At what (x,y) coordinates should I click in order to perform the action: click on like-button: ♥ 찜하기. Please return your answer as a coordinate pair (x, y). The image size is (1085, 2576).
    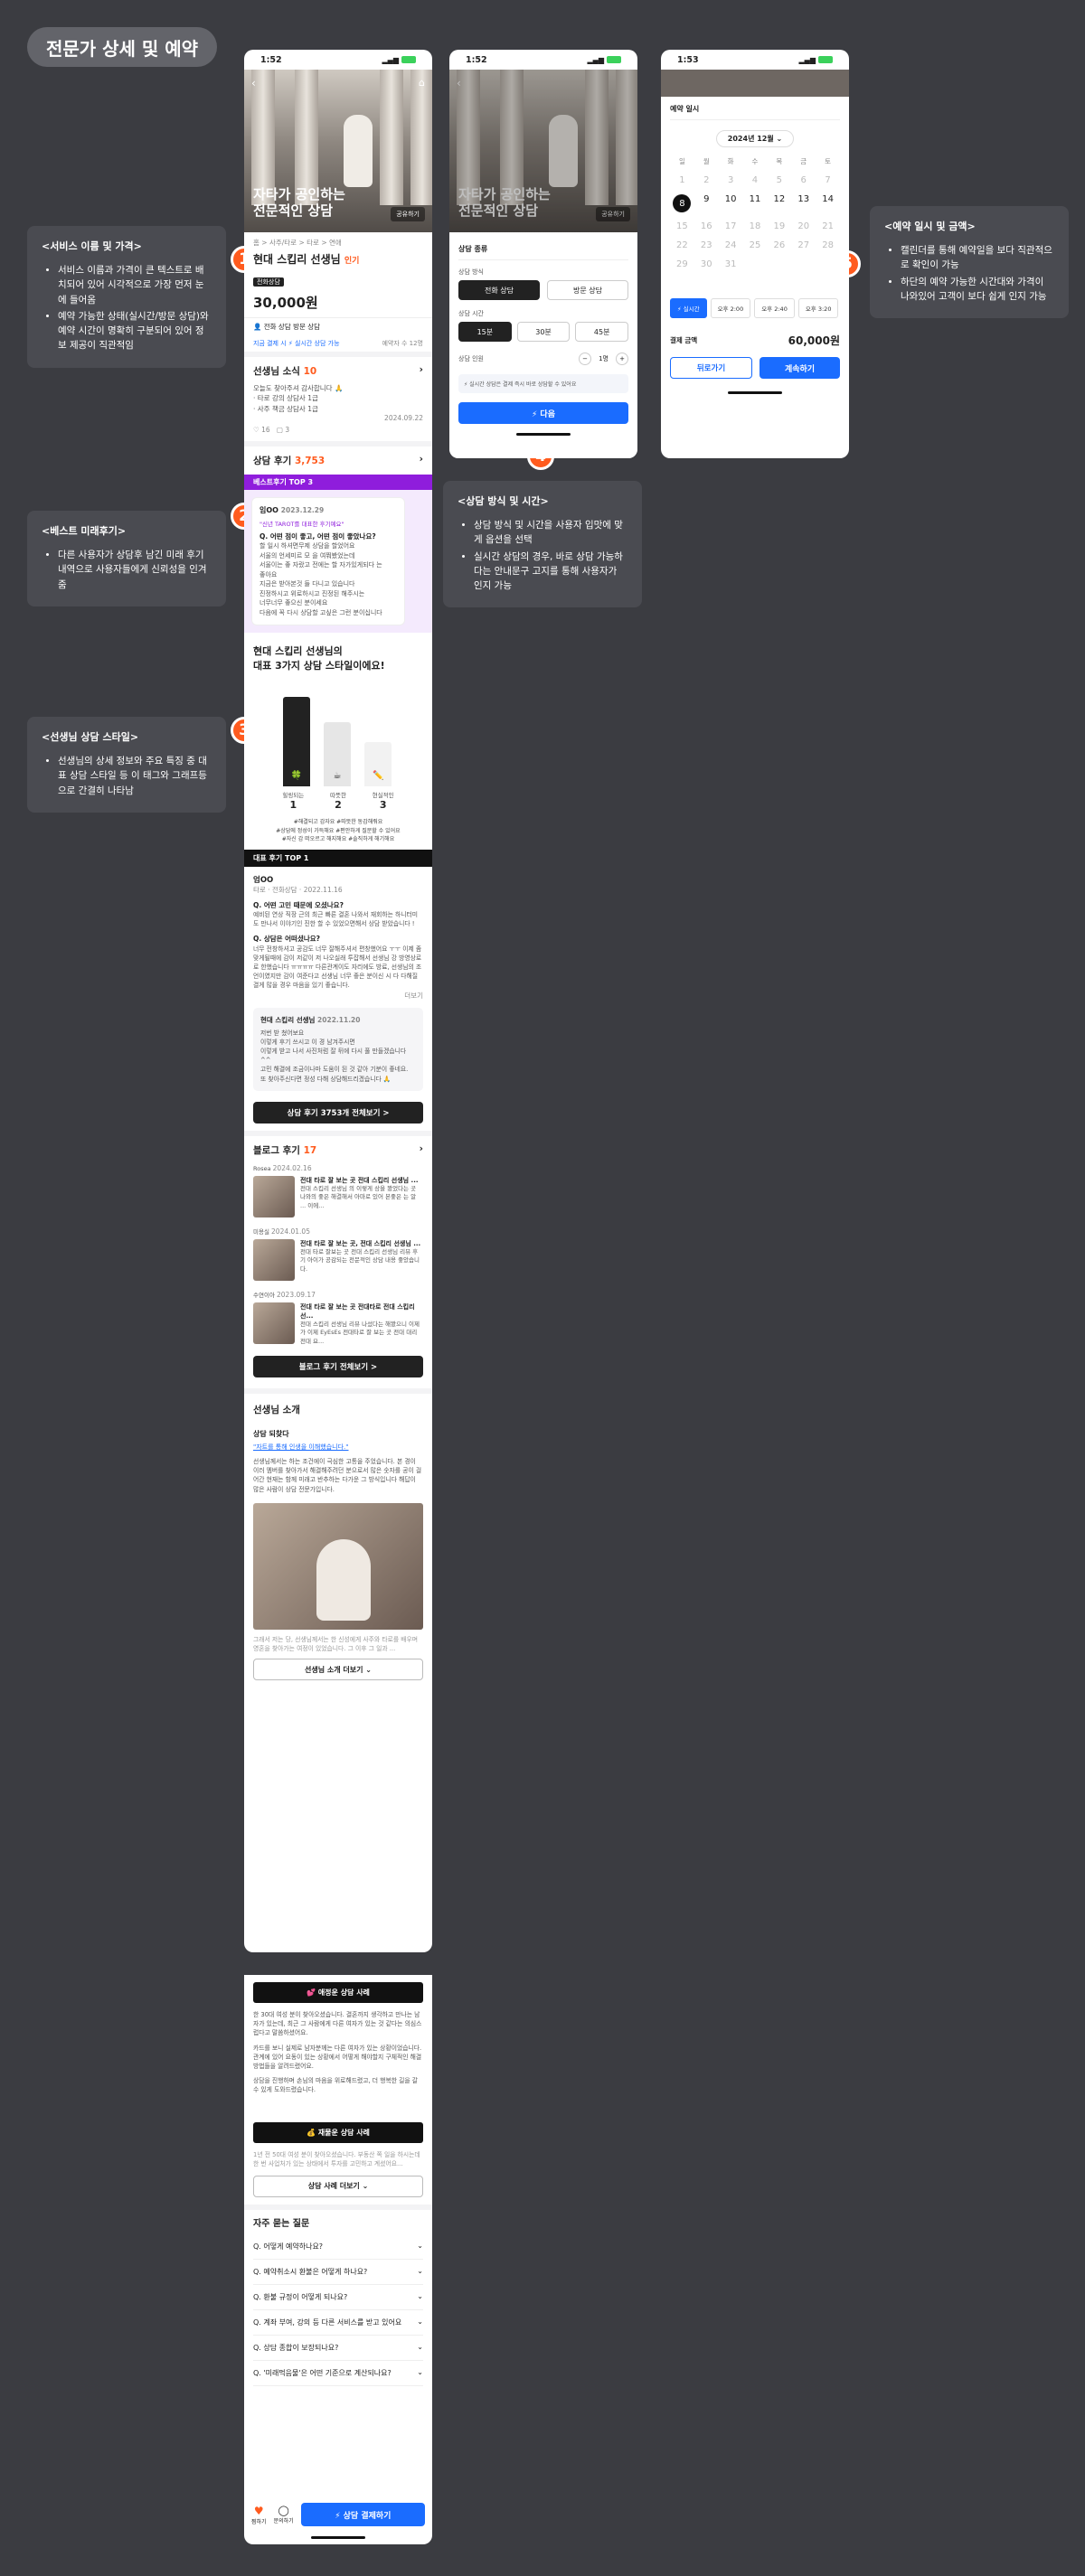
    Looking at the image, I should click on (259, 2515).